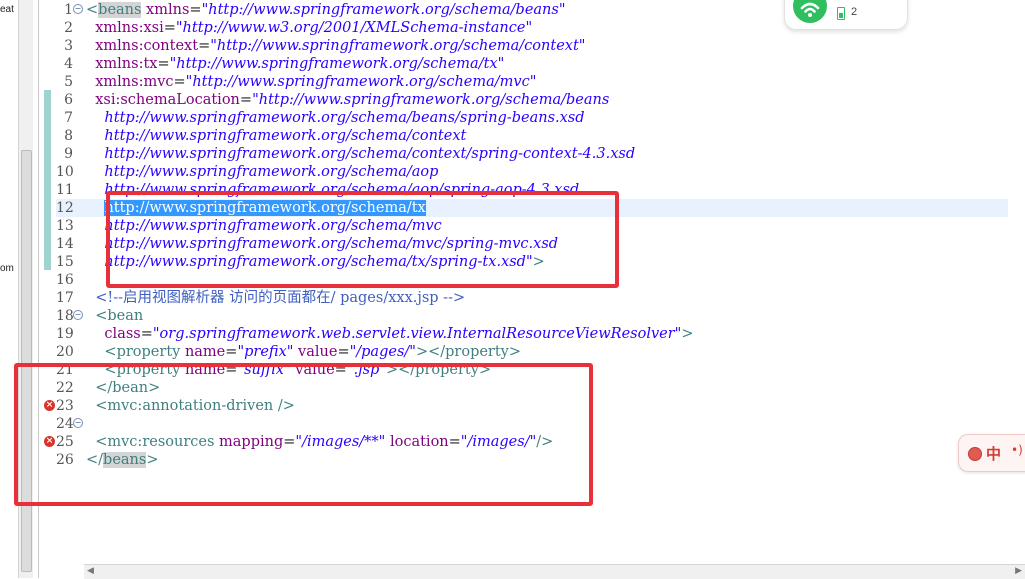 This screenshot has height=579, width=1025. Describe the element at coordinates (133, 352) in the screenshot. I see `code-token: <property` at that location.